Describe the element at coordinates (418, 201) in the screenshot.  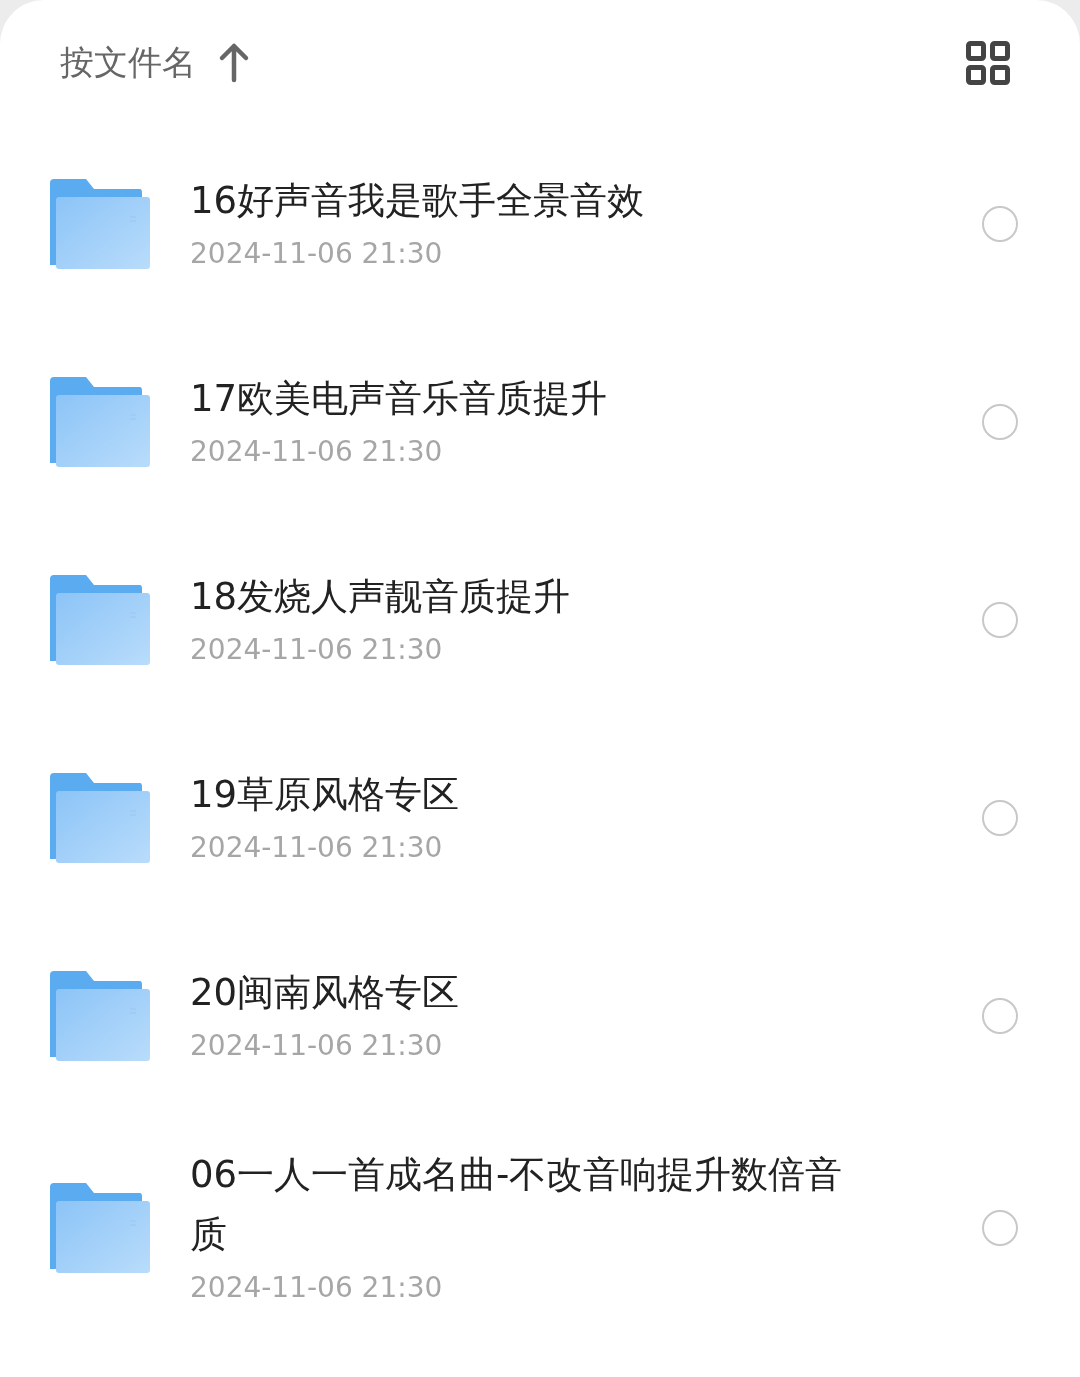
I see `folder-name: 16好声音我是歌手全景音效` at that location.